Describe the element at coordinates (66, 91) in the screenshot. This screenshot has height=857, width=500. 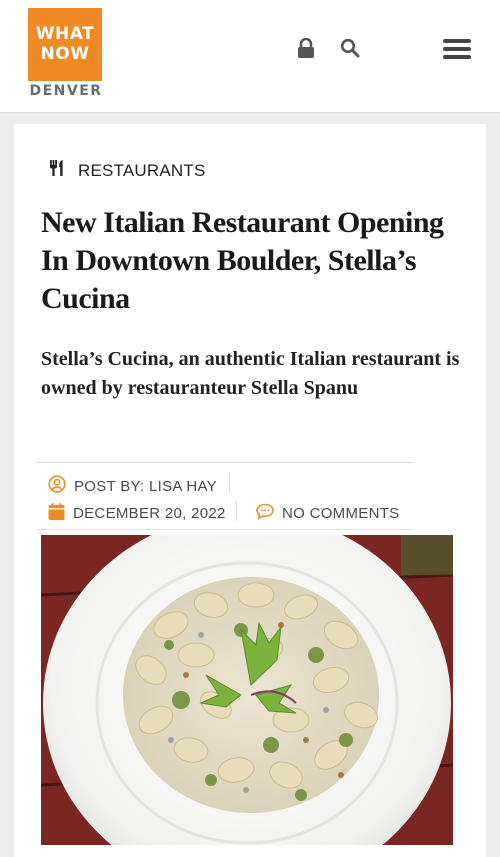
I see `logo-city: DENVER` at that location.